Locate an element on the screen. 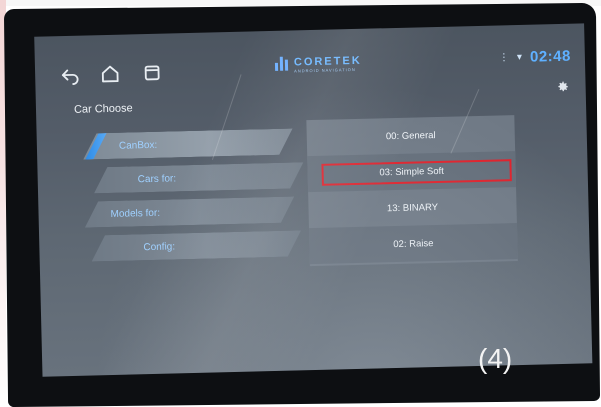 Image resolution: width=601 pixels, height=407 pixels. list-item-label: 13: BINARY is located at coordinates (412, 207).